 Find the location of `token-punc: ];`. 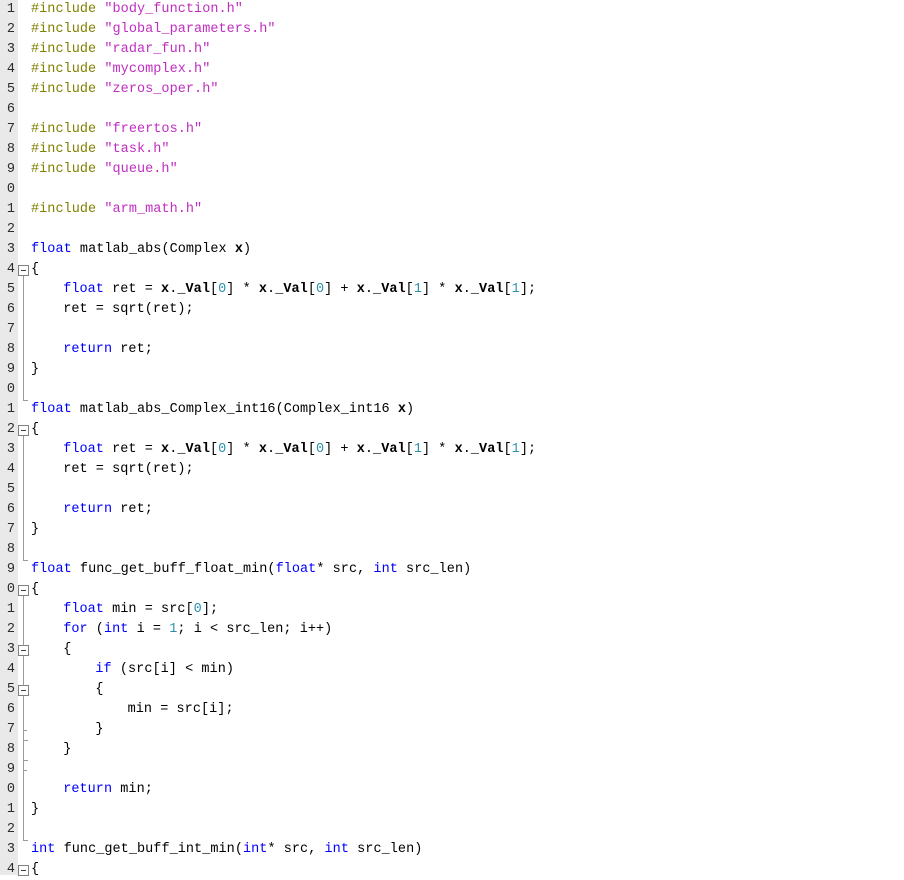

token-punc: ]; is located at coordinates (210, 609).